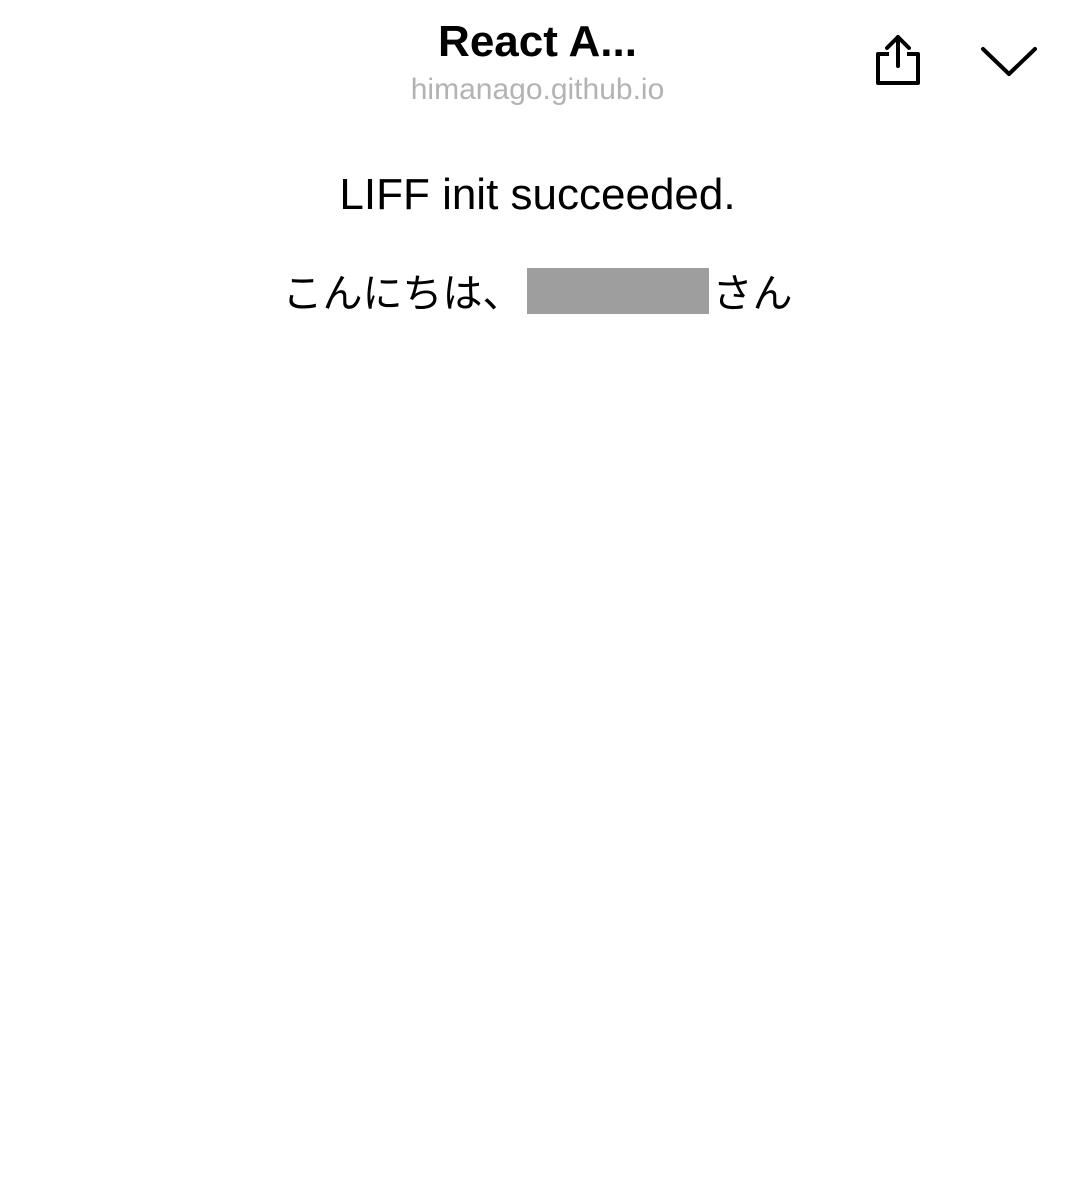 Image resolution: width=1075 pixels, height=1200 pixels. Describe the element at coordinates (752, 294) in the screenshot. I see `greeting-suffix: さん` at that location.